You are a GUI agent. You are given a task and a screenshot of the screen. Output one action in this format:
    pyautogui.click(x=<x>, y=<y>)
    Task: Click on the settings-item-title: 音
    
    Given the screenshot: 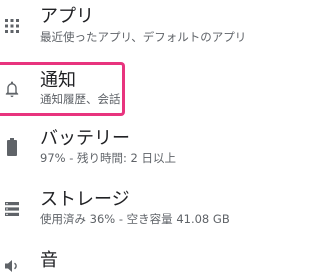 What is the action you would take?
    pyautogui.click(x=49, y=260)
    